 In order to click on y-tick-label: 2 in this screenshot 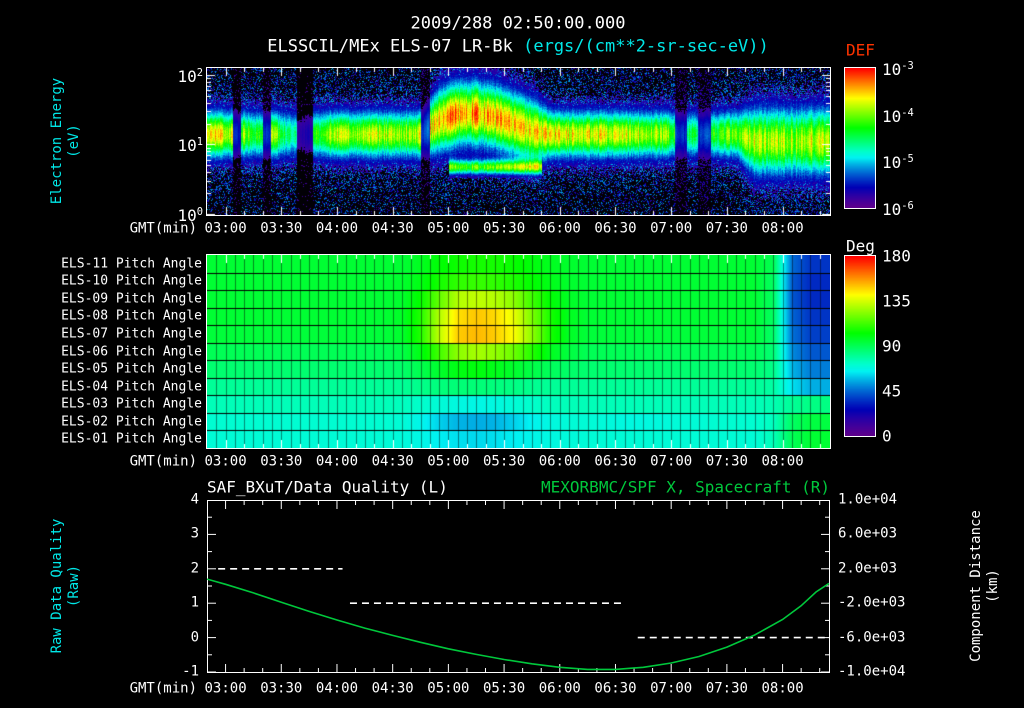, I will do `click(194, 568)`.